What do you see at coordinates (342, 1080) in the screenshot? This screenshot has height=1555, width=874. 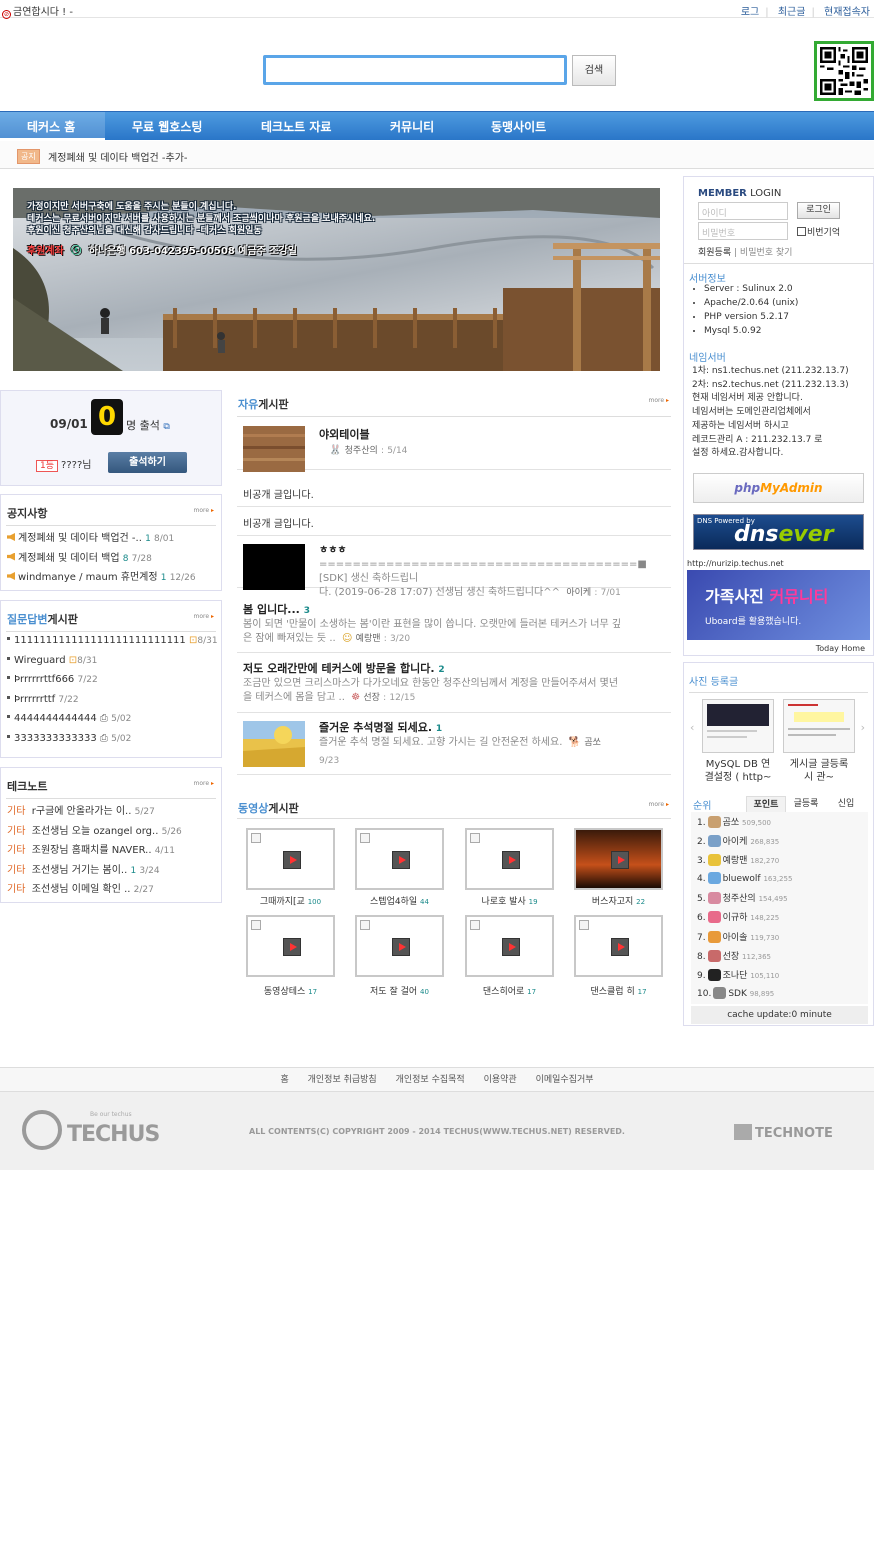 I see `footer-privacy-link: 개인정보 취급방침` at bounding box center [342, 1080].